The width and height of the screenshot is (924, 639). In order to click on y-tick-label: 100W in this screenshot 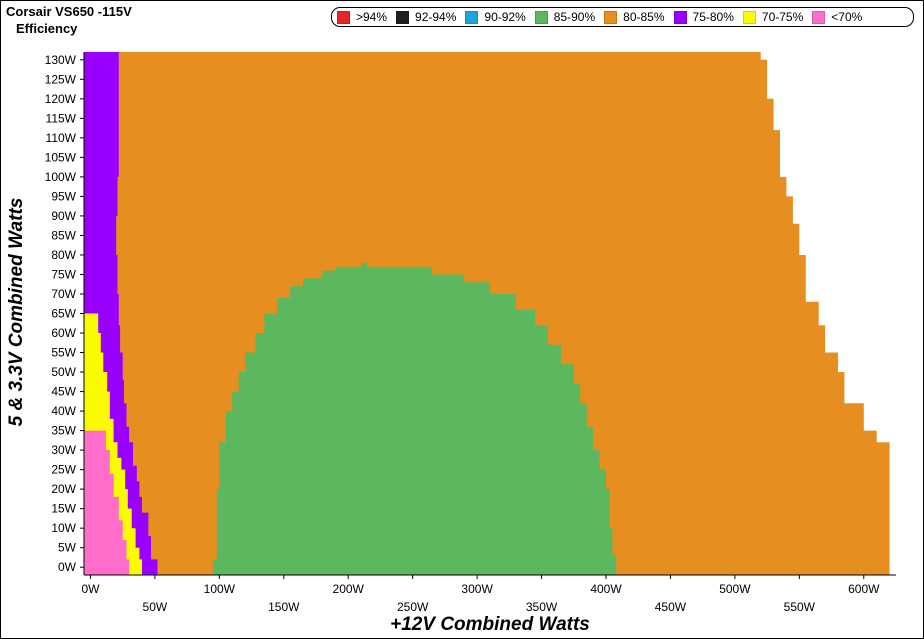, I will do `click(61, 177)`.